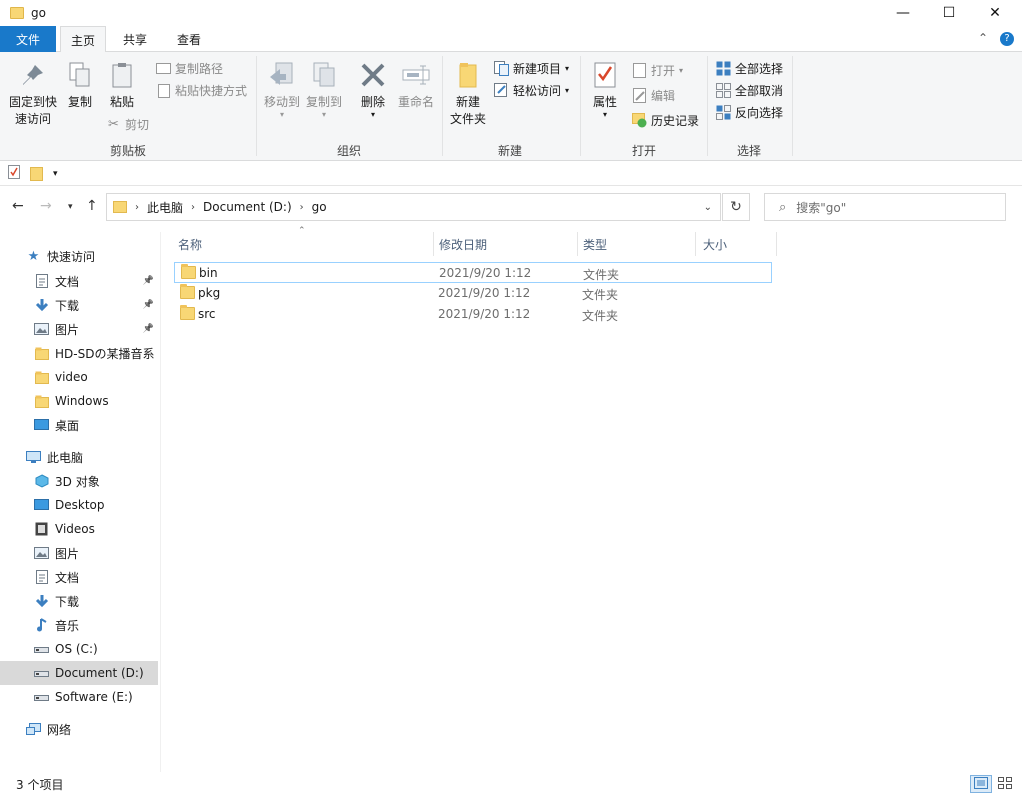 The height and width of the screenshot is (795, 1022). Describe the element at coordinates (40, 784) in the screenshot. I see `item-count: 3 个项目` at that location.